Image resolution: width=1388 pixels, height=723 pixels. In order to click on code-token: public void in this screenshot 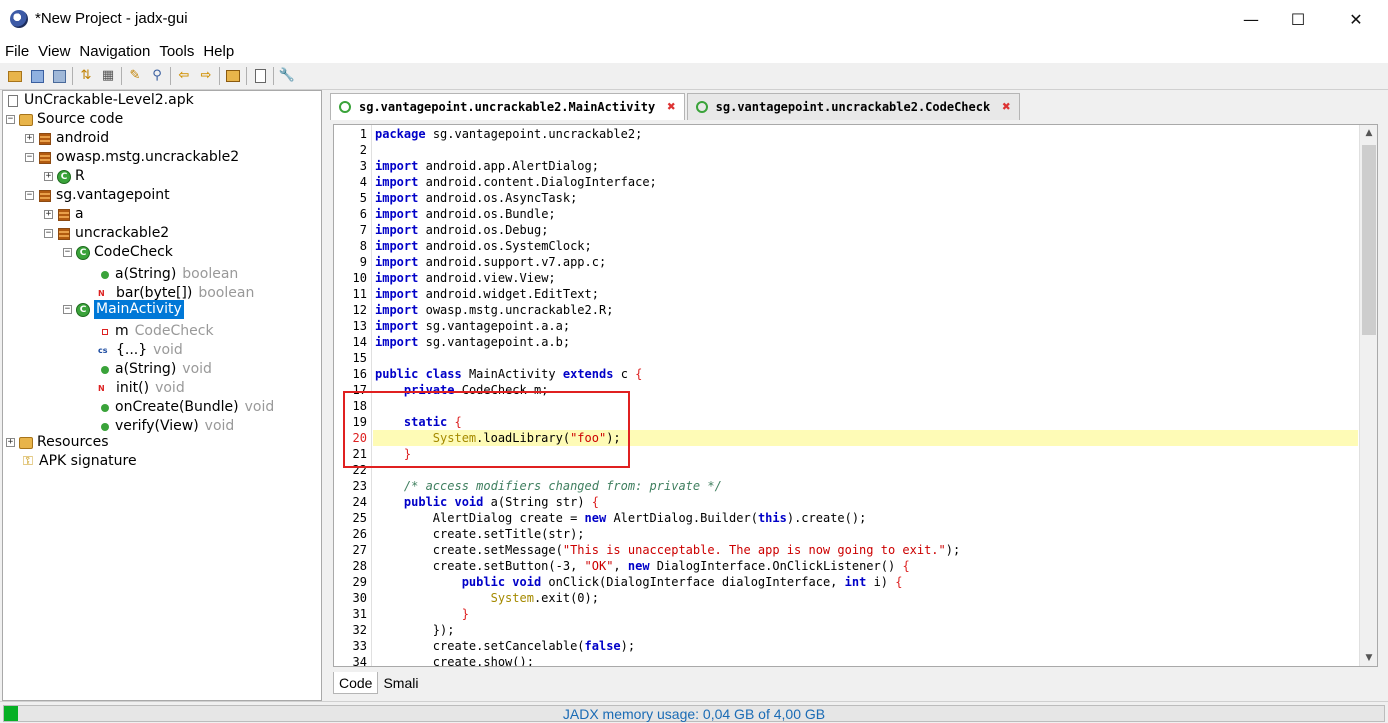, I will do `click(443, 502)`.